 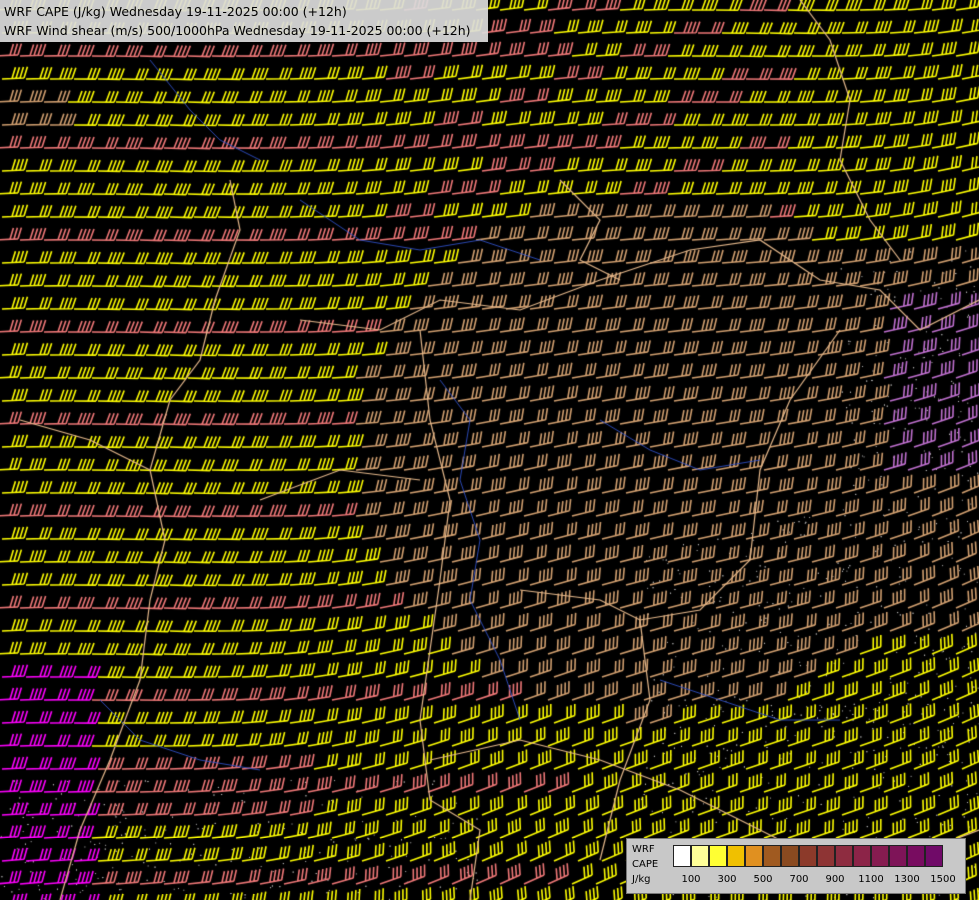 I want to click on legend-color-scale, so click(x=808, y=856).